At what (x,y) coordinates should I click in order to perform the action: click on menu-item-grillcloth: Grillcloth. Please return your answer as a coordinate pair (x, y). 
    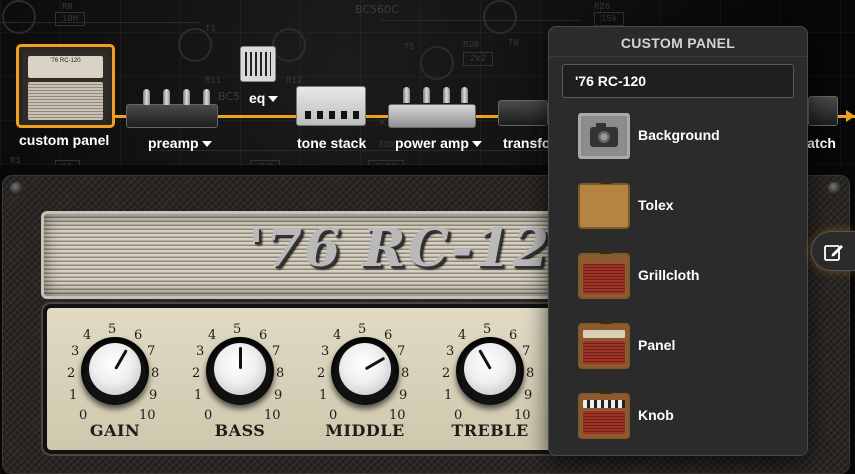
    Looking at the image, I should click on (678, 276).